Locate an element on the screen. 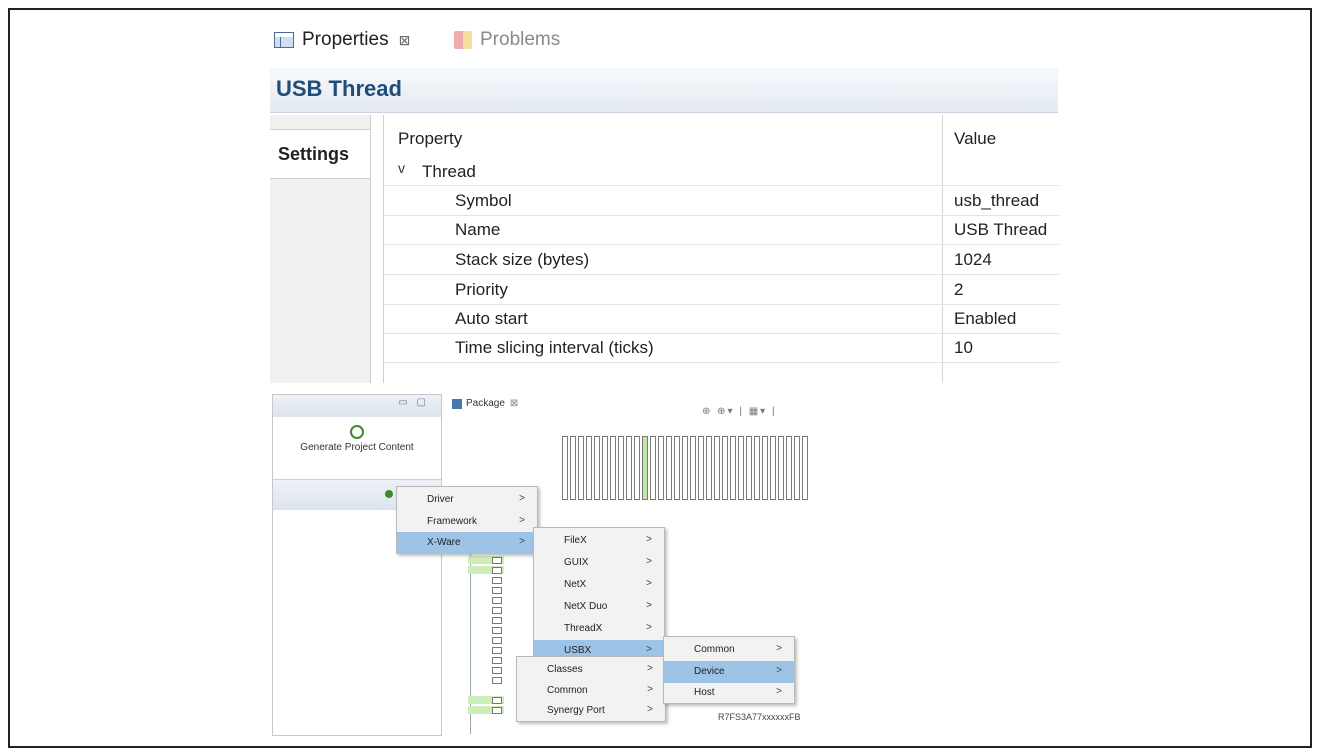 Image resolution: width=1322 pixels, height=756 pixels. properties-header: USB Thread is located at coordinates (664, 90).